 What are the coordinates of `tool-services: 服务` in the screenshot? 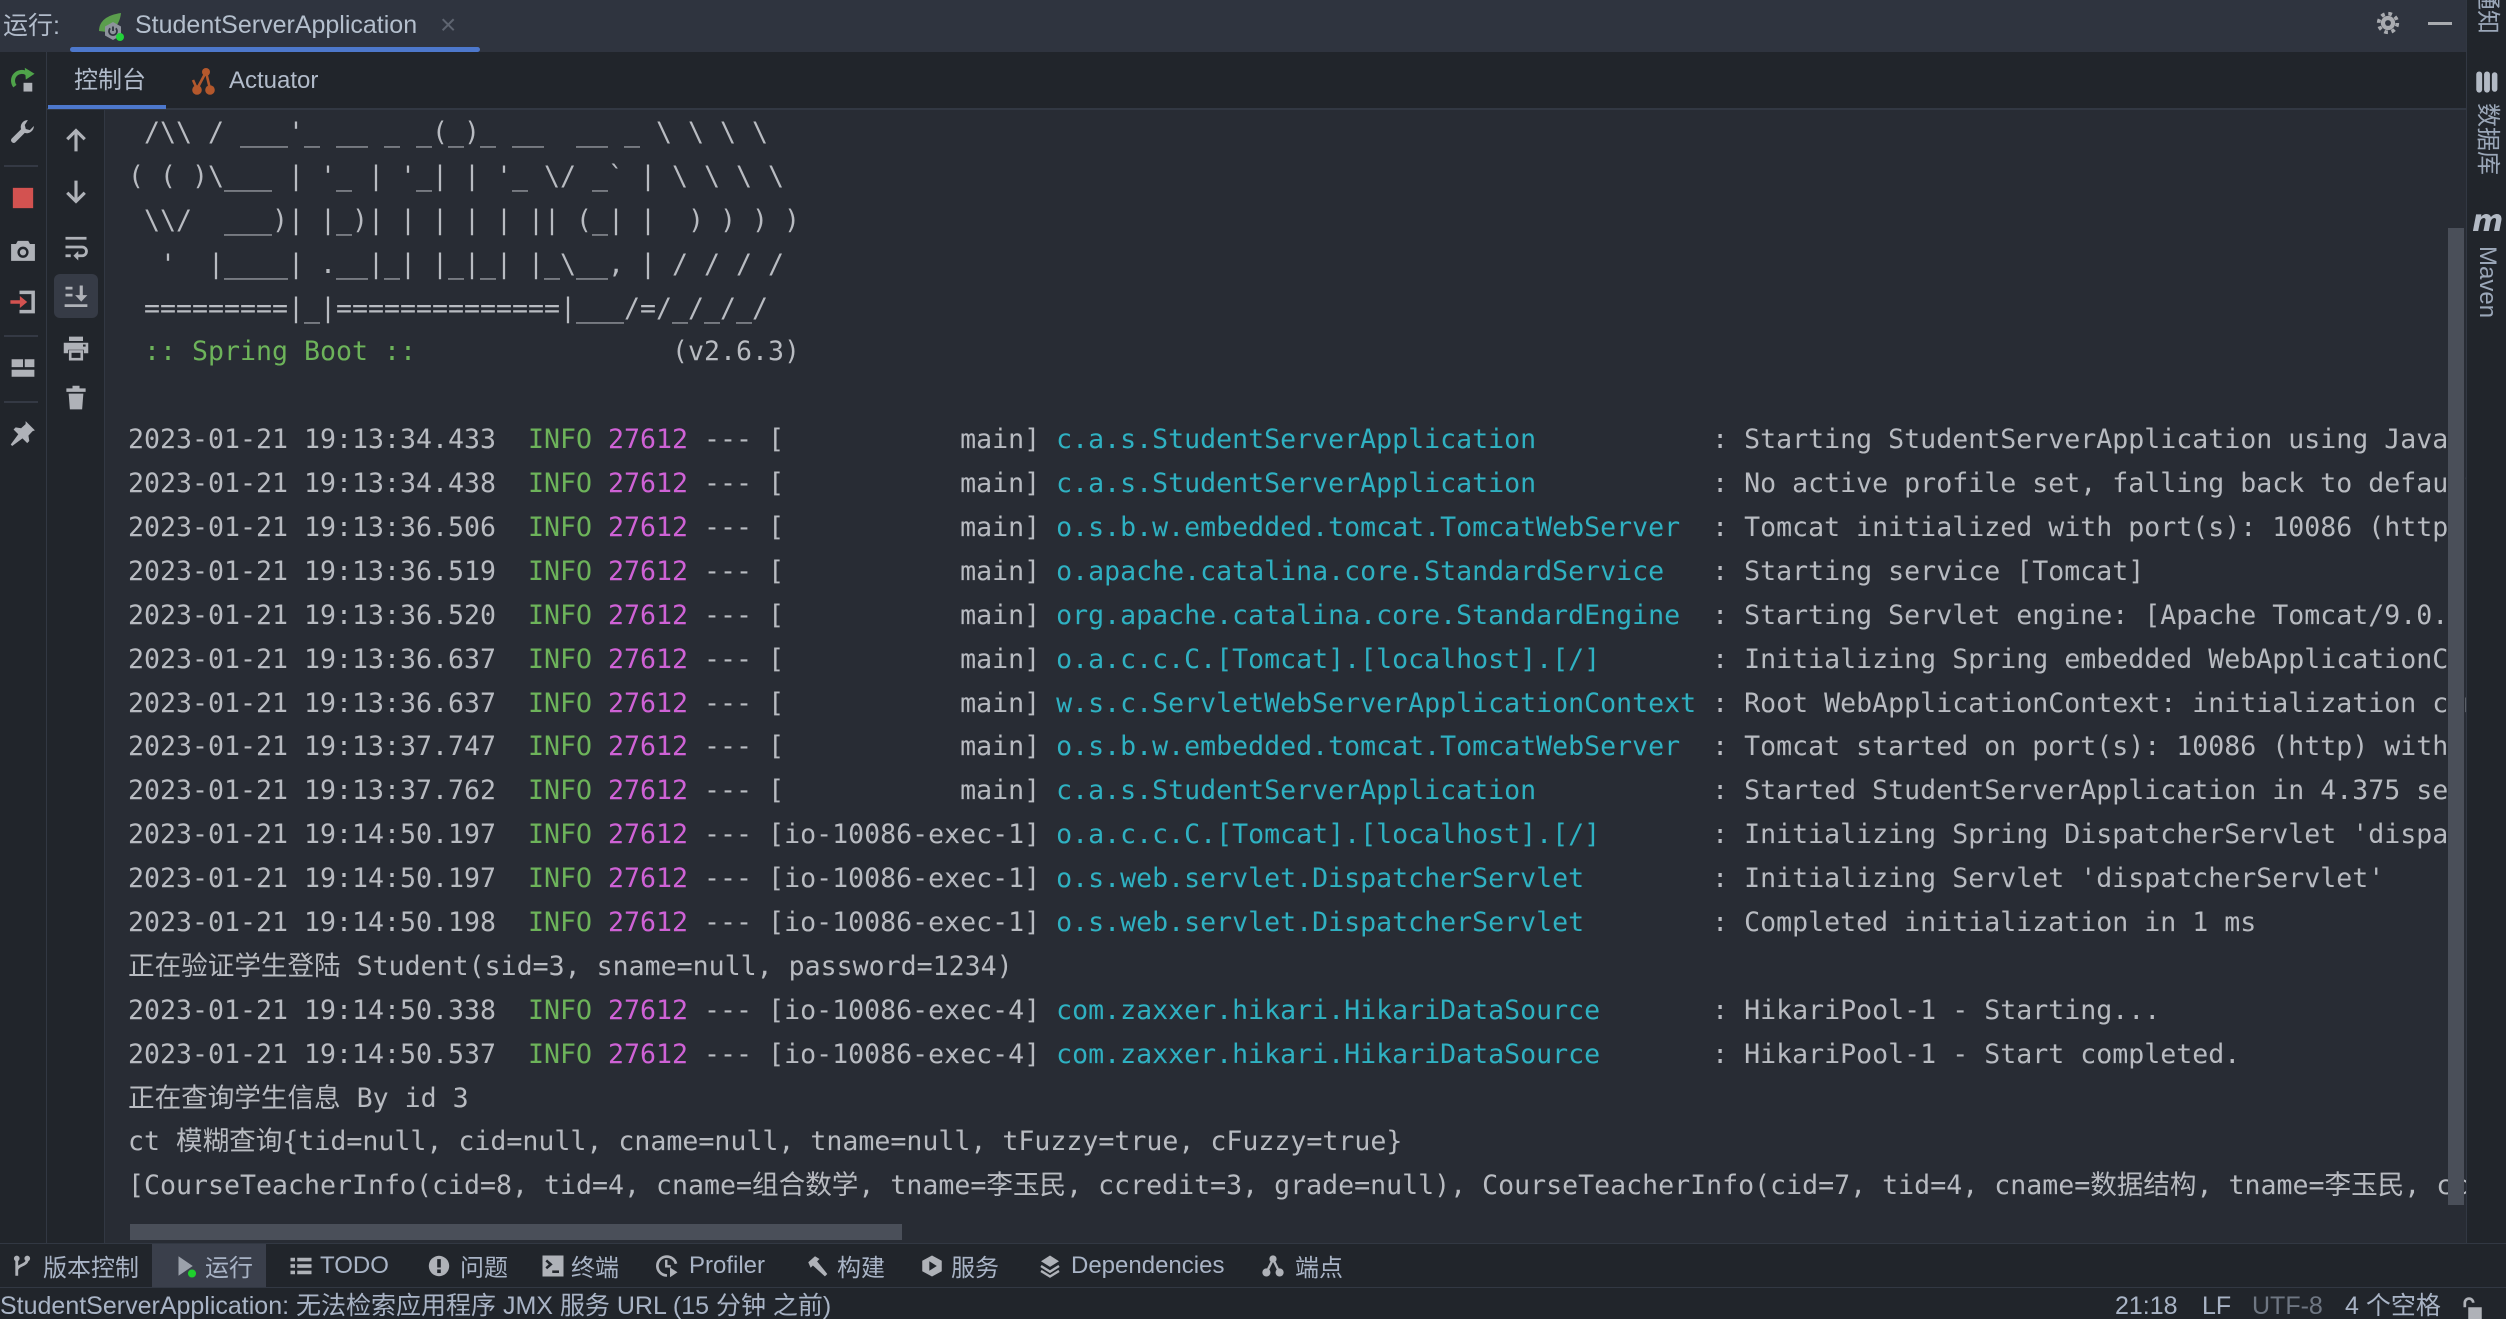 It's located at (959, 1265).